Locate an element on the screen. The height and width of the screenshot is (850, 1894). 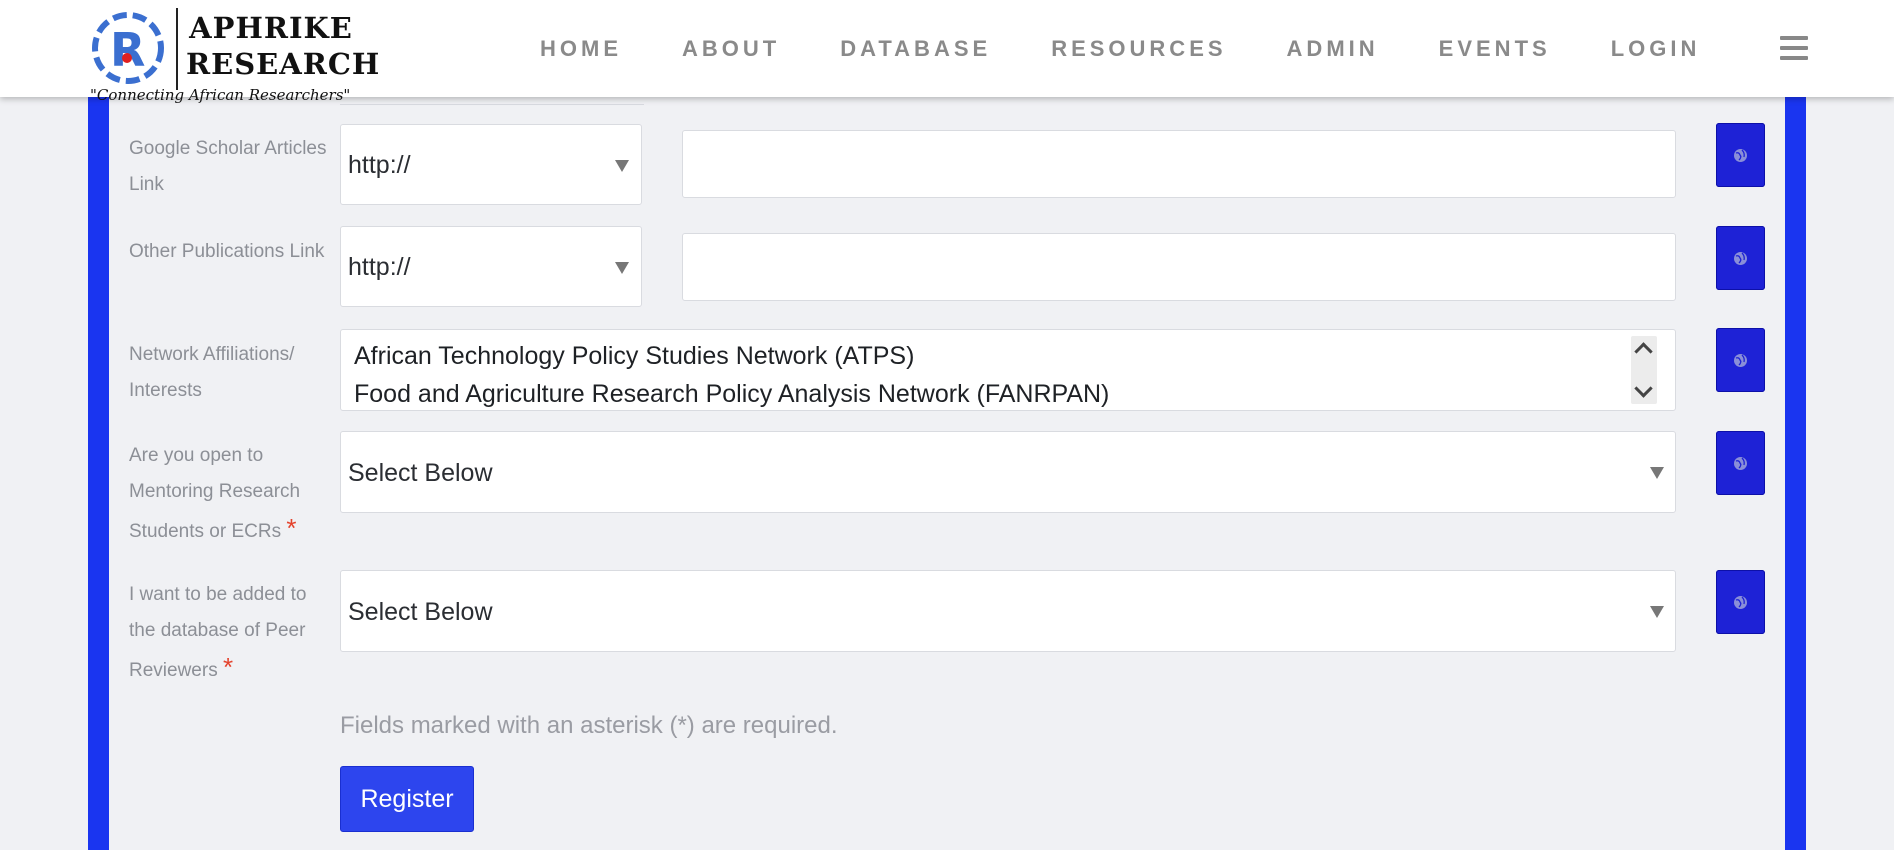
logo-title-line2: RESEARCH is located at coordinates (283, 64).